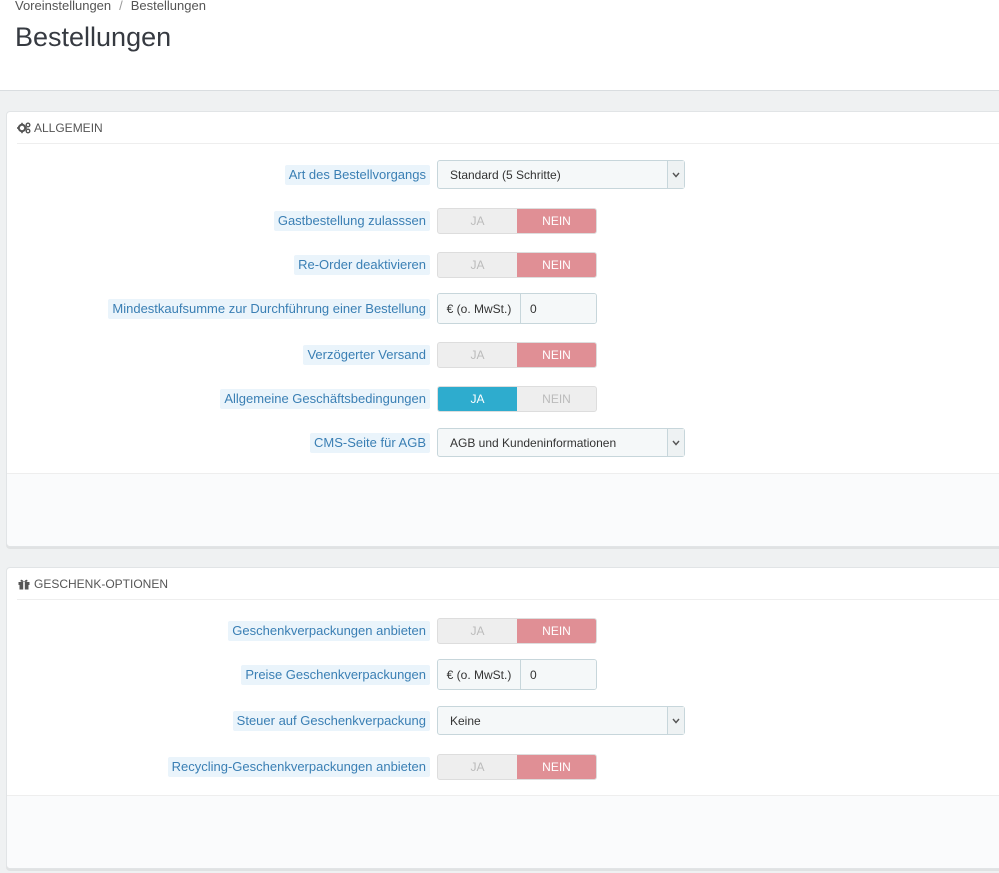  I want to click on cms-terms-page-label: CMS-Seite für AGB, so click(370, 443).